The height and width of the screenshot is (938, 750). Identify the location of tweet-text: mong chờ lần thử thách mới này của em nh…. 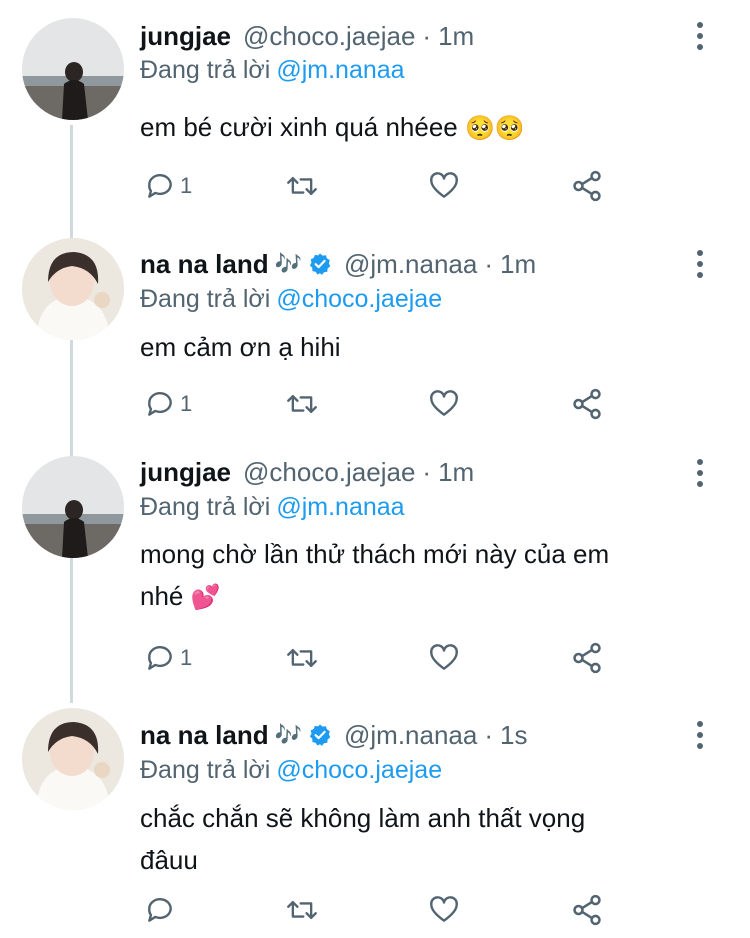
(430, 576).